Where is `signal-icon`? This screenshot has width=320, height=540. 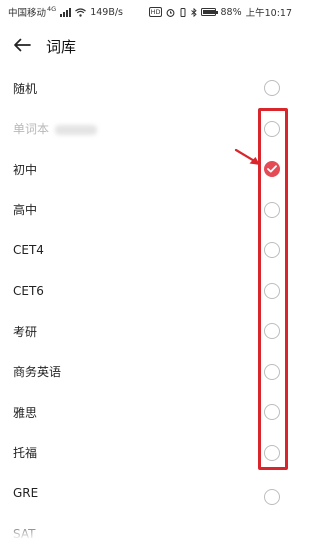
signal-icon is located at coordinates (66, 12).